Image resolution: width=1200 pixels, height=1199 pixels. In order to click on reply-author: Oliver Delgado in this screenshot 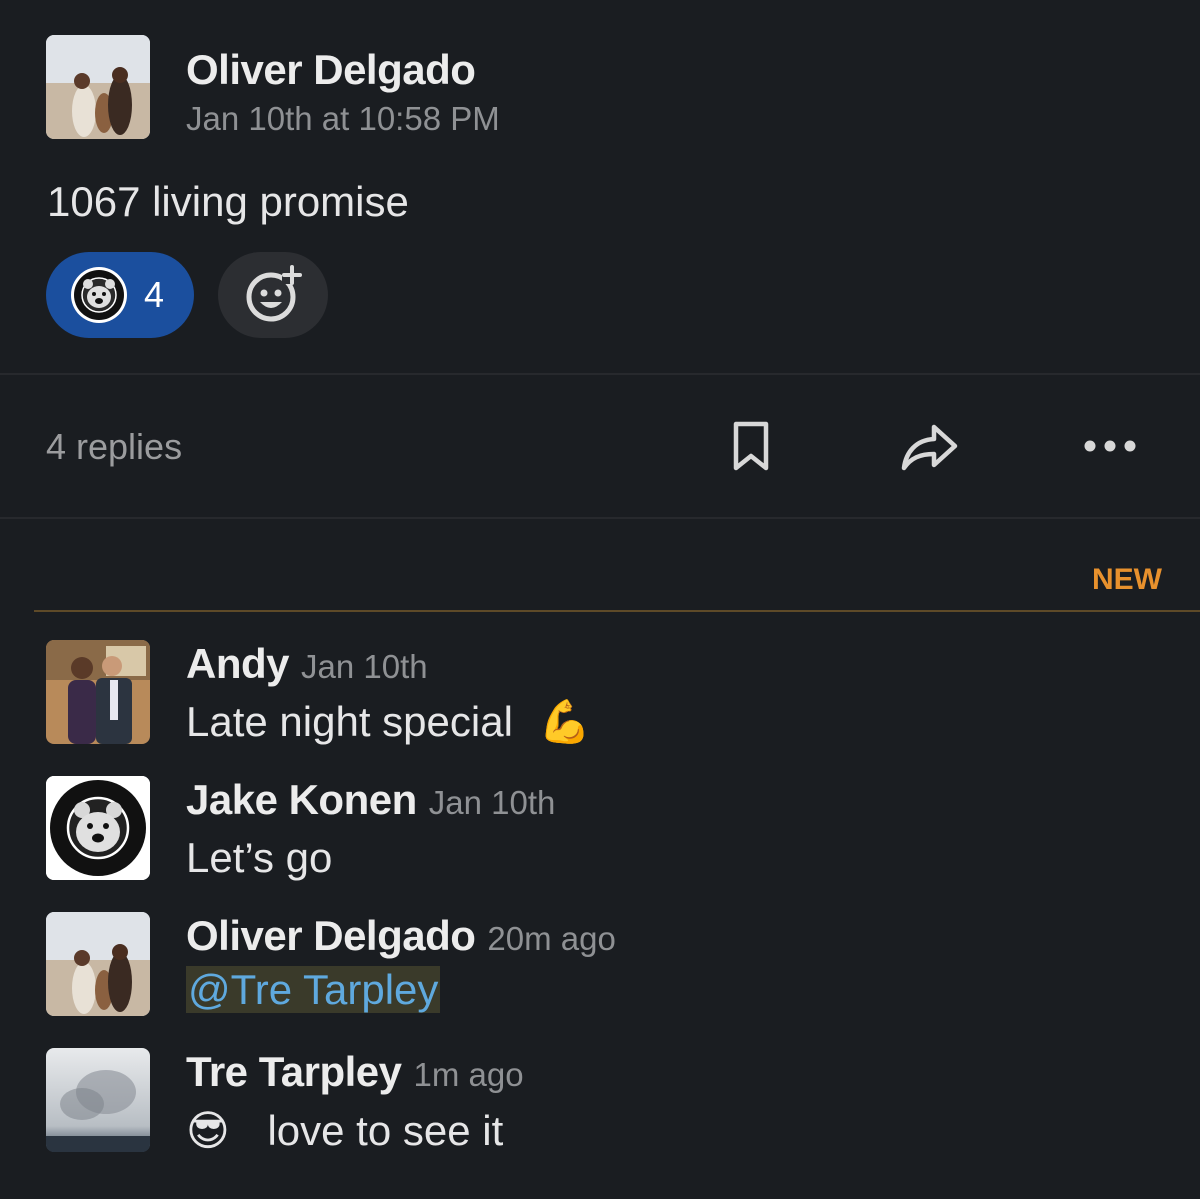, I will do `click(331, 935)`.